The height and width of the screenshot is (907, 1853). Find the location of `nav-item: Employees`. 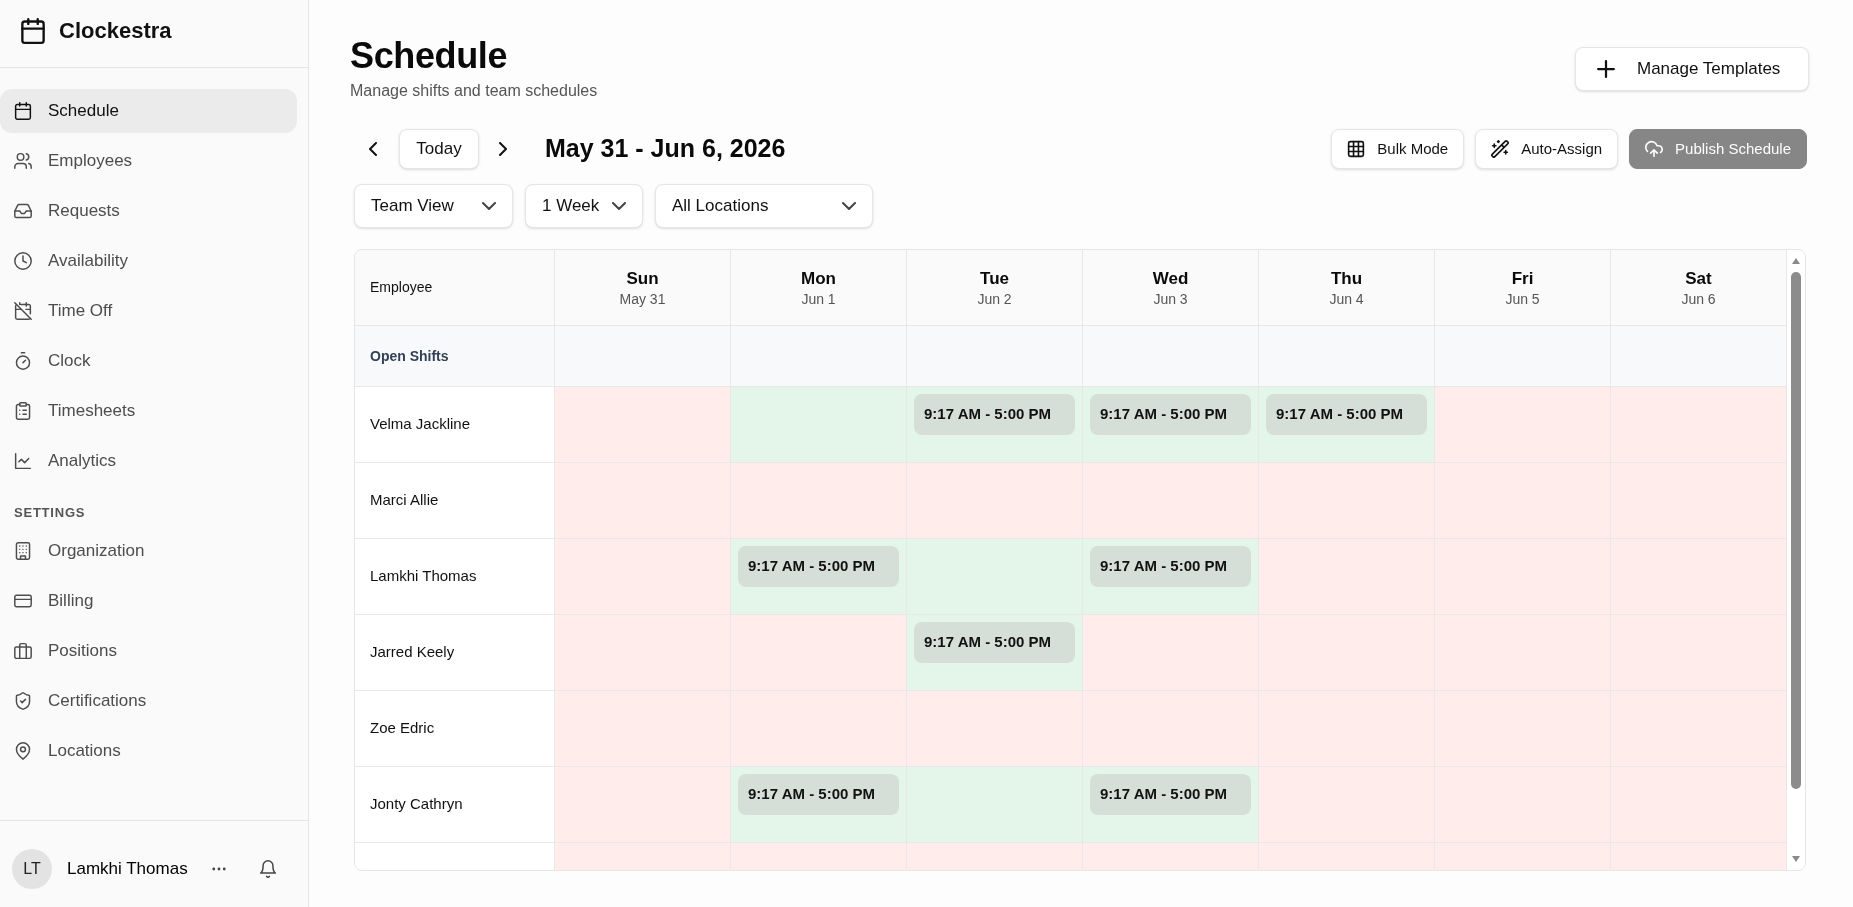

nav-item: Employees is located at coordinates (148, 161).